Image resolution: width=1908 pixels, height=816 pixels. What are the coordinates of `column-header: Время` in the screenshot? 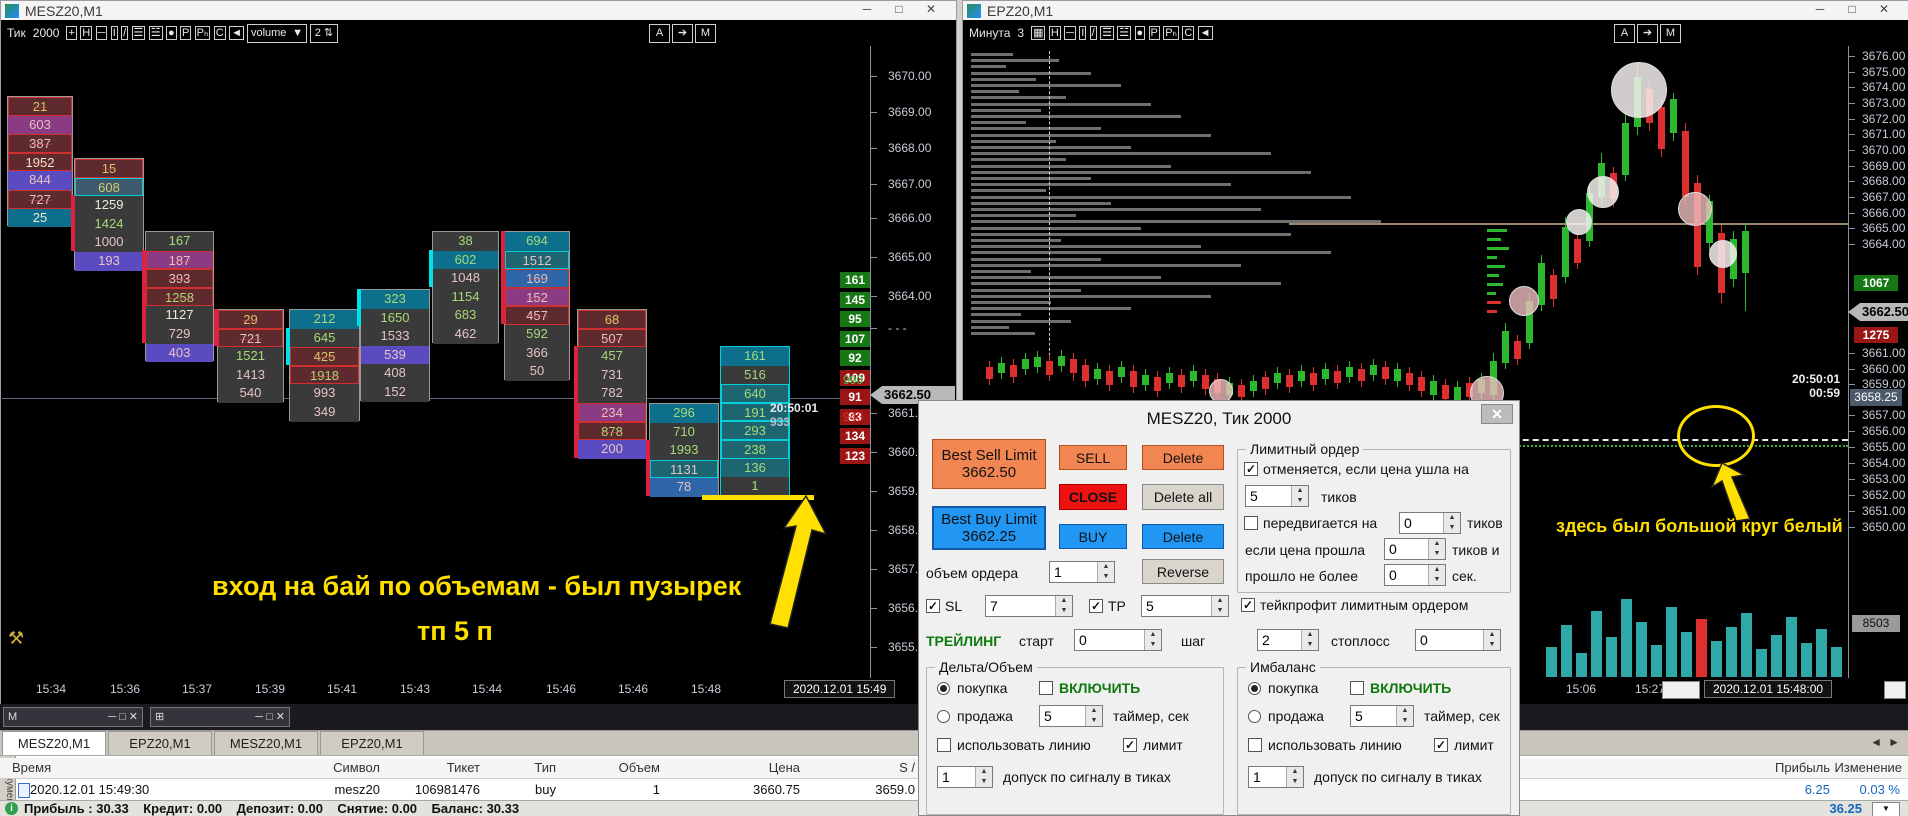 It's located at (31, 767).